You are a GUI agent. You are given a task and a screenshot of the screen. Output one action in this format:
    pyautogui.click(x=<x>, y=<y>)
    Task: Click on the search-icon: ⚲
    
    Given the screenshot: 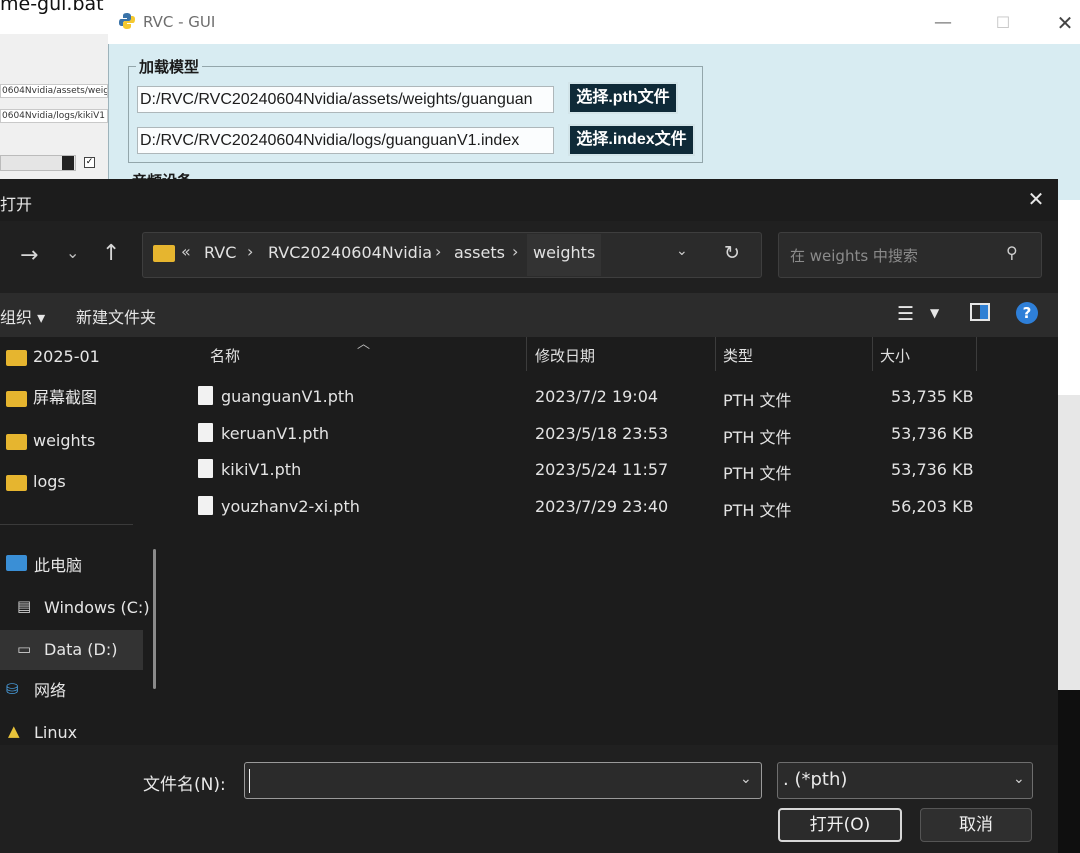 What is the action you would take?
    pyautogui.click(x=1012, y=252)
    